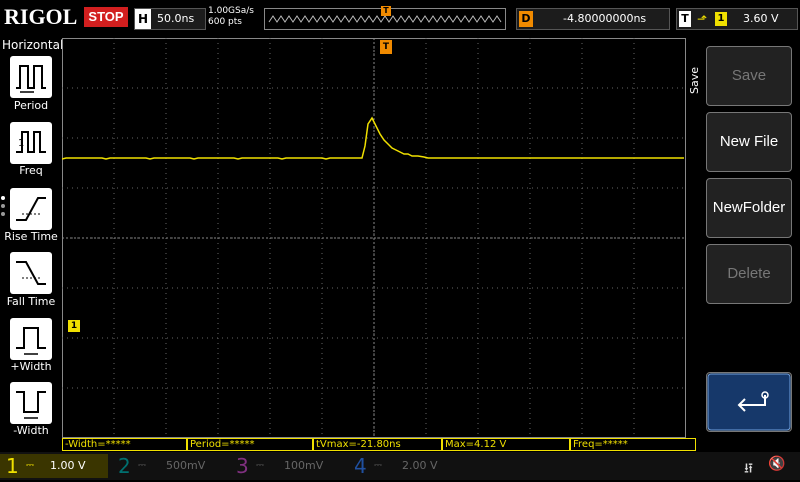 This screenshot has width=800, height=482. Describe the element at coordinates (106, 17) in the screenshot. I see `run-stop-indicator: STOP` at that location.